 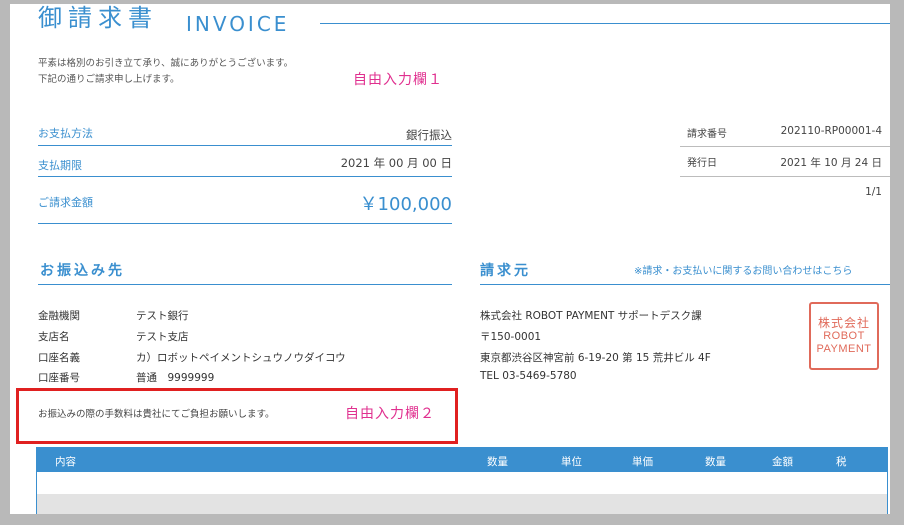 What do you see at coordinates (462, 460) in the screenshot?
I see `items-table-header: 内容 数量 単位 単価 数量 金額 税` at bounding box center [462, 460].